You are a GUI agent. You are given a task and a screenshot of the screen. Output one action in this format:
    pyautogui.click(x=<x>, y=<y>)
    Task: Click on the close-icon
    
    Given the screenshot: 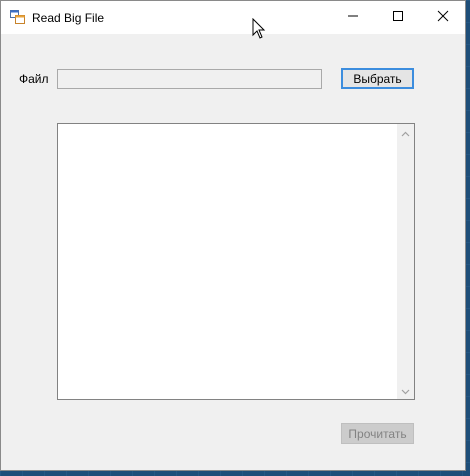 What is the action you would take?
    pyautogui.click(x=443, y=18)
    